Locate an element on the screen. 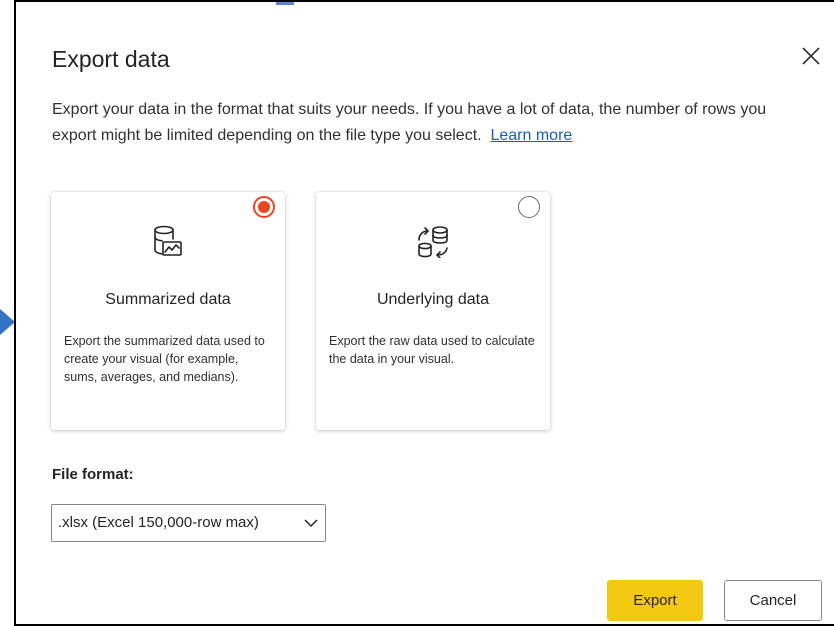  cancel-button: Cancel is located at coordinates (773, 600).